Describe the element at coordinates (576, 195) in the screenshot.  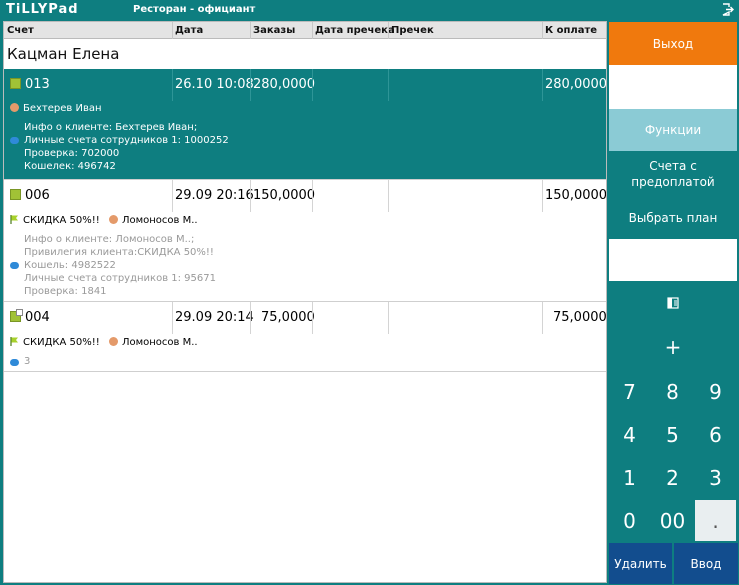
I see `order-to-pay: 150,0000` at that location.